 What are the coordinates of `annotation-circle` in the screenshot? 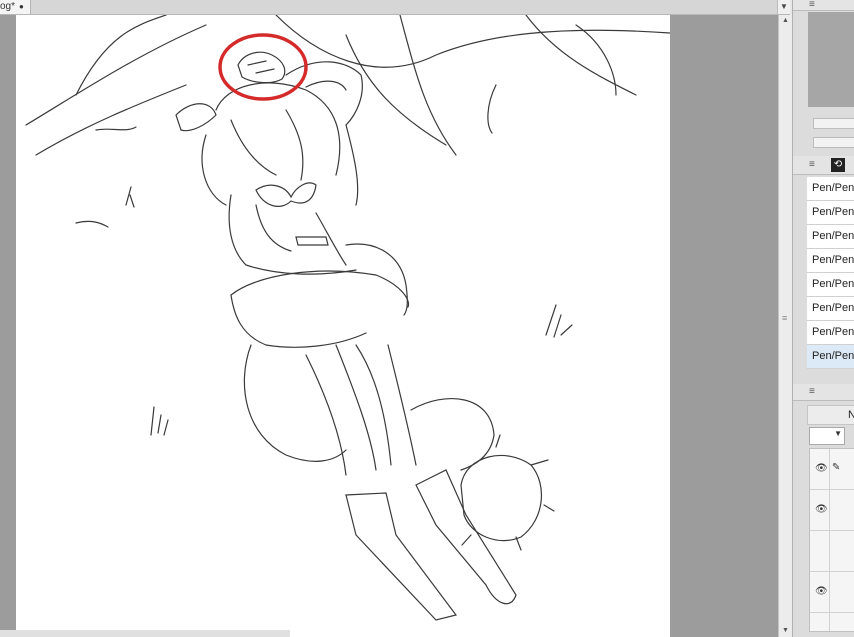 It's located at (263, 67).